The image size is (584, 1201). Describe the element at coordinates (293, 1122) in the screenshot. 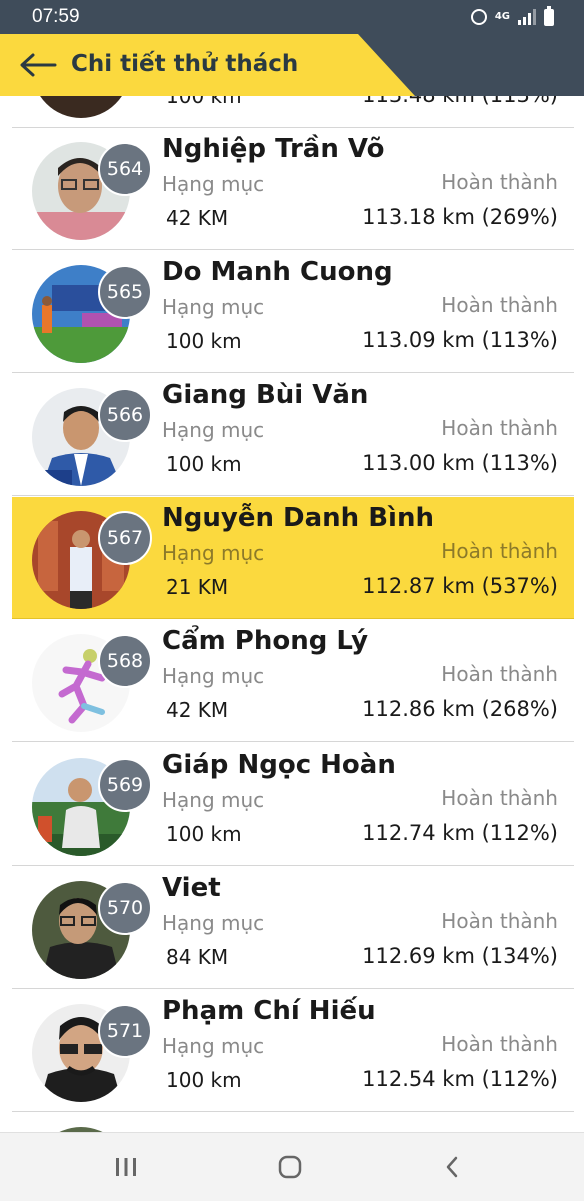

I see `list-item-partial` at that location.